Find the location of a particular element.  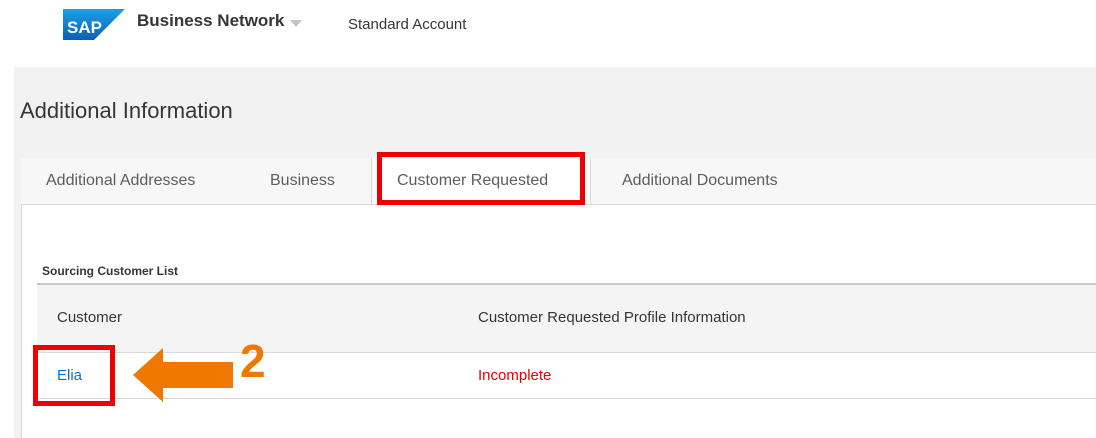

account-type-label: Standard Account is located at coordinates (407, 24).